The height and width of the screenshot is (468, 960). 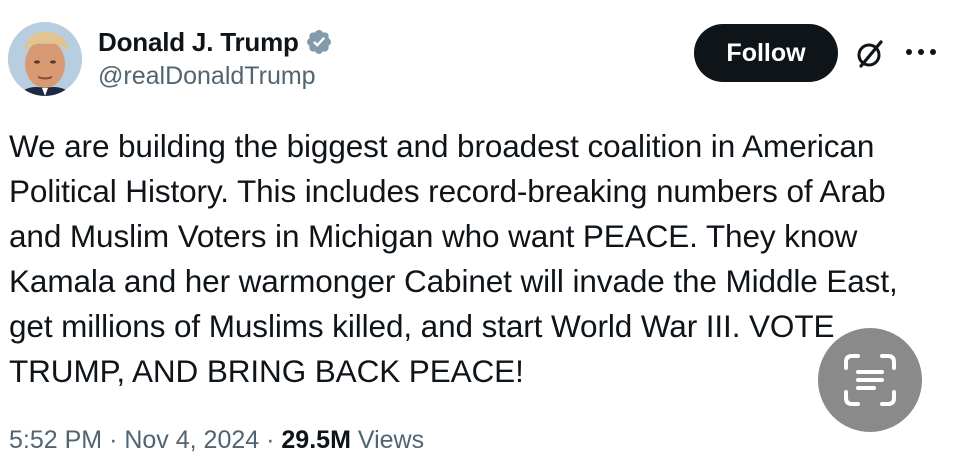 I want to click on display-name: Donald J. Trump, so click(x=198, y=42).